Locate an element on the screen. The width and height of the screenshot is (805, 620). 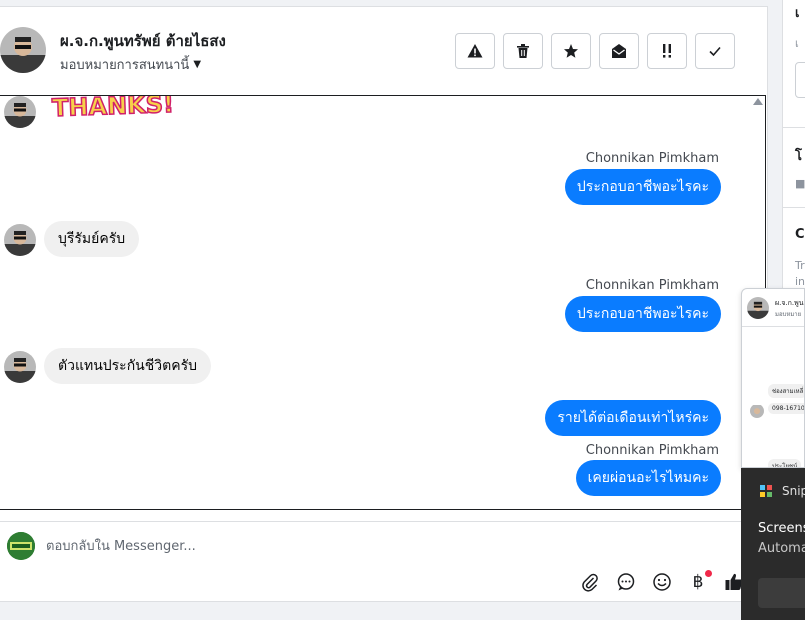
trash-icon is located at coordinates (523, 51).